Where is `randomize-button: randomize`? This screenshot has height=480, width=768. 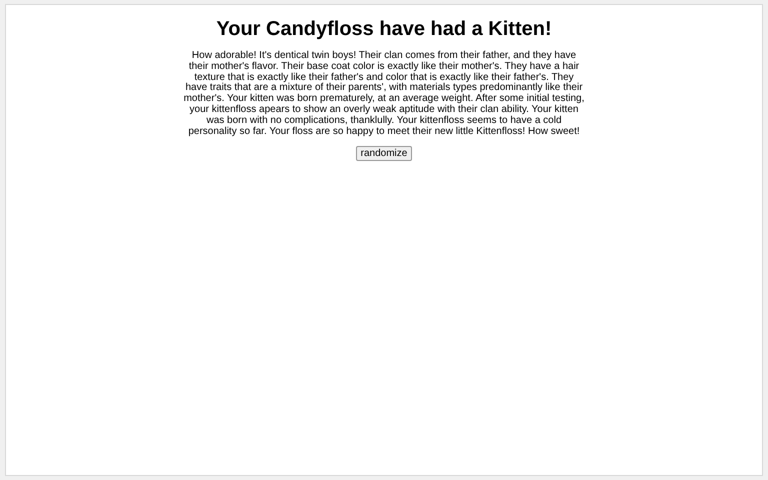 randomize-button: randomize is located at coordinates (384, 154).